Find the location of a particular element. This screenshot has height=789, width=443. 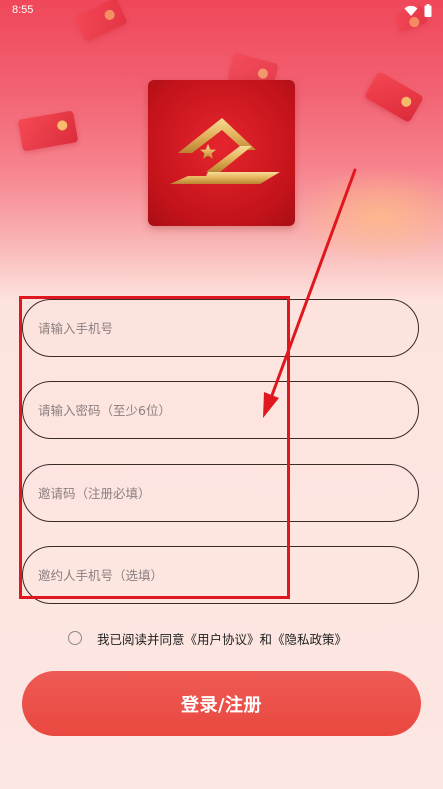

phone-input-field is located at coordinates (220, 328).